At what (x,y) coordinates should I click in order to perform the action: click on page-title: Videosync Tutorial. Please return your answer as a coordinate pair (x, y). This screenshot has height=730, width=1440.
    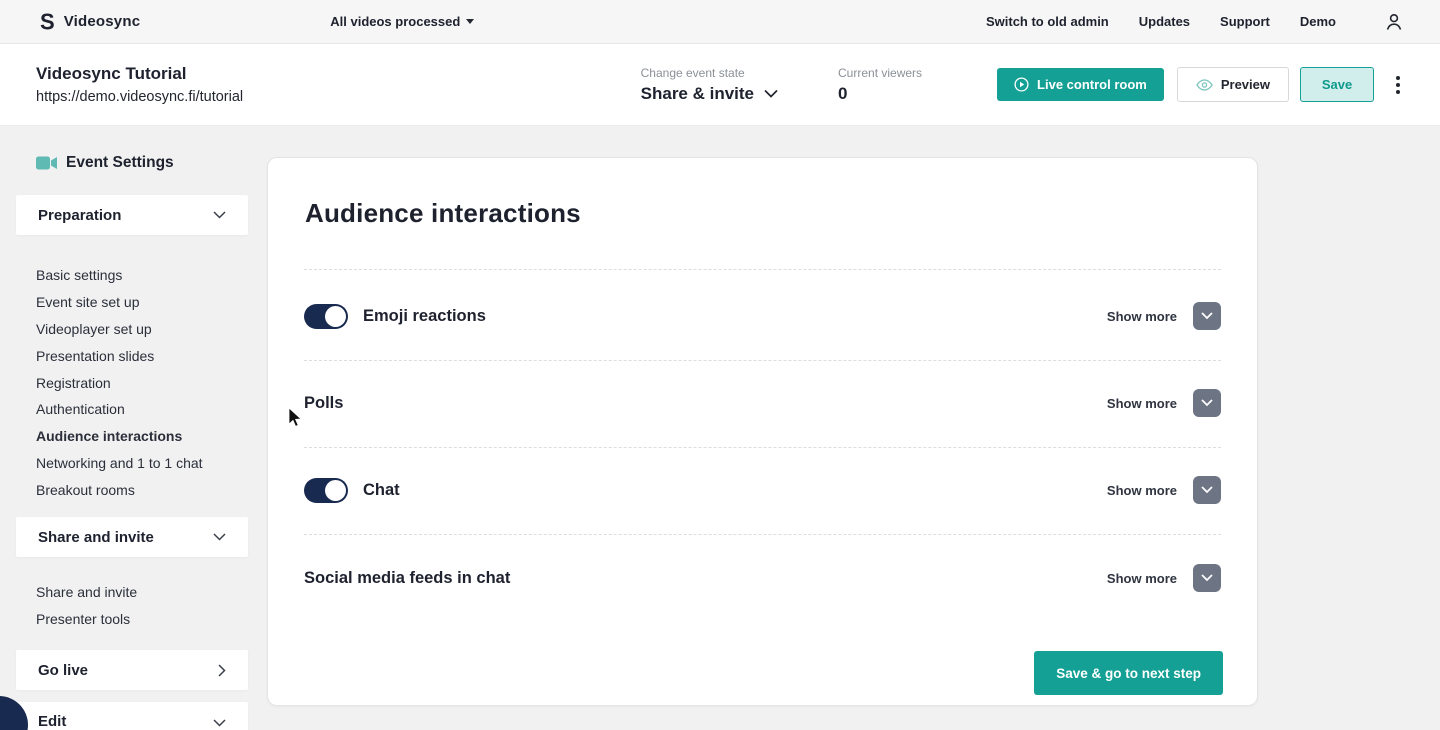
    Looking at the image, I should click on (111, 73).